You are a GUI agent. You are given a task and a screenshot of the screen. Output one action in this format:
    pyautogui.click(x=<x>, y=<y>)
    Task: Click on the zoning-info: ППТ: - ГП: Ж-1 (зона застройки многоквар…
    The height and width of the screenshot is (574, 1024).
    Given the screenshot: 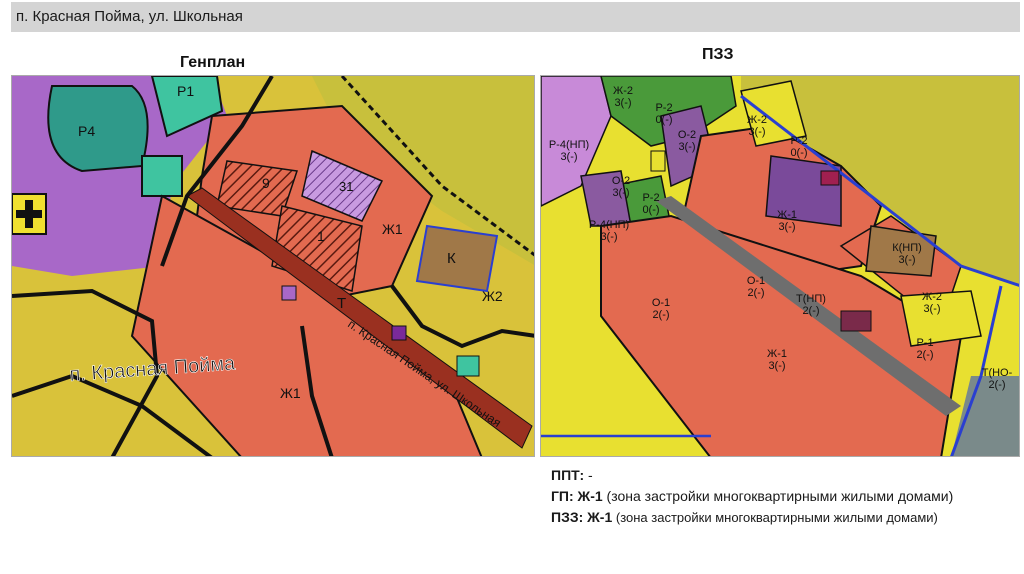 What is the action you would take?
    pyautogui.click(x=763, y=498)
    